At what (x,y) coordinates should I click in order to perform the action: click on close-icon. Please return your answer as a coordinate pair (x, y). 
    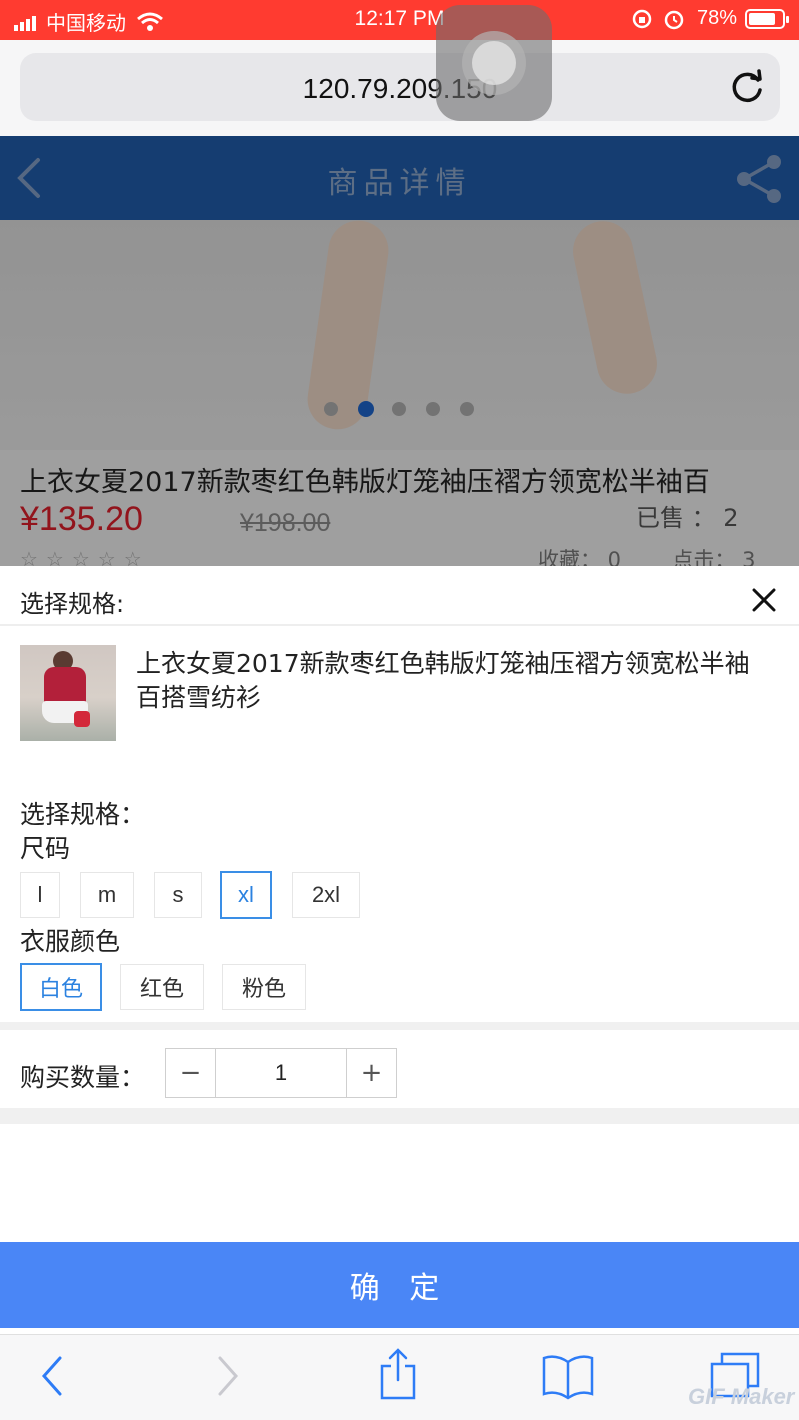
    Looking at the image, I should click on (764, 600).